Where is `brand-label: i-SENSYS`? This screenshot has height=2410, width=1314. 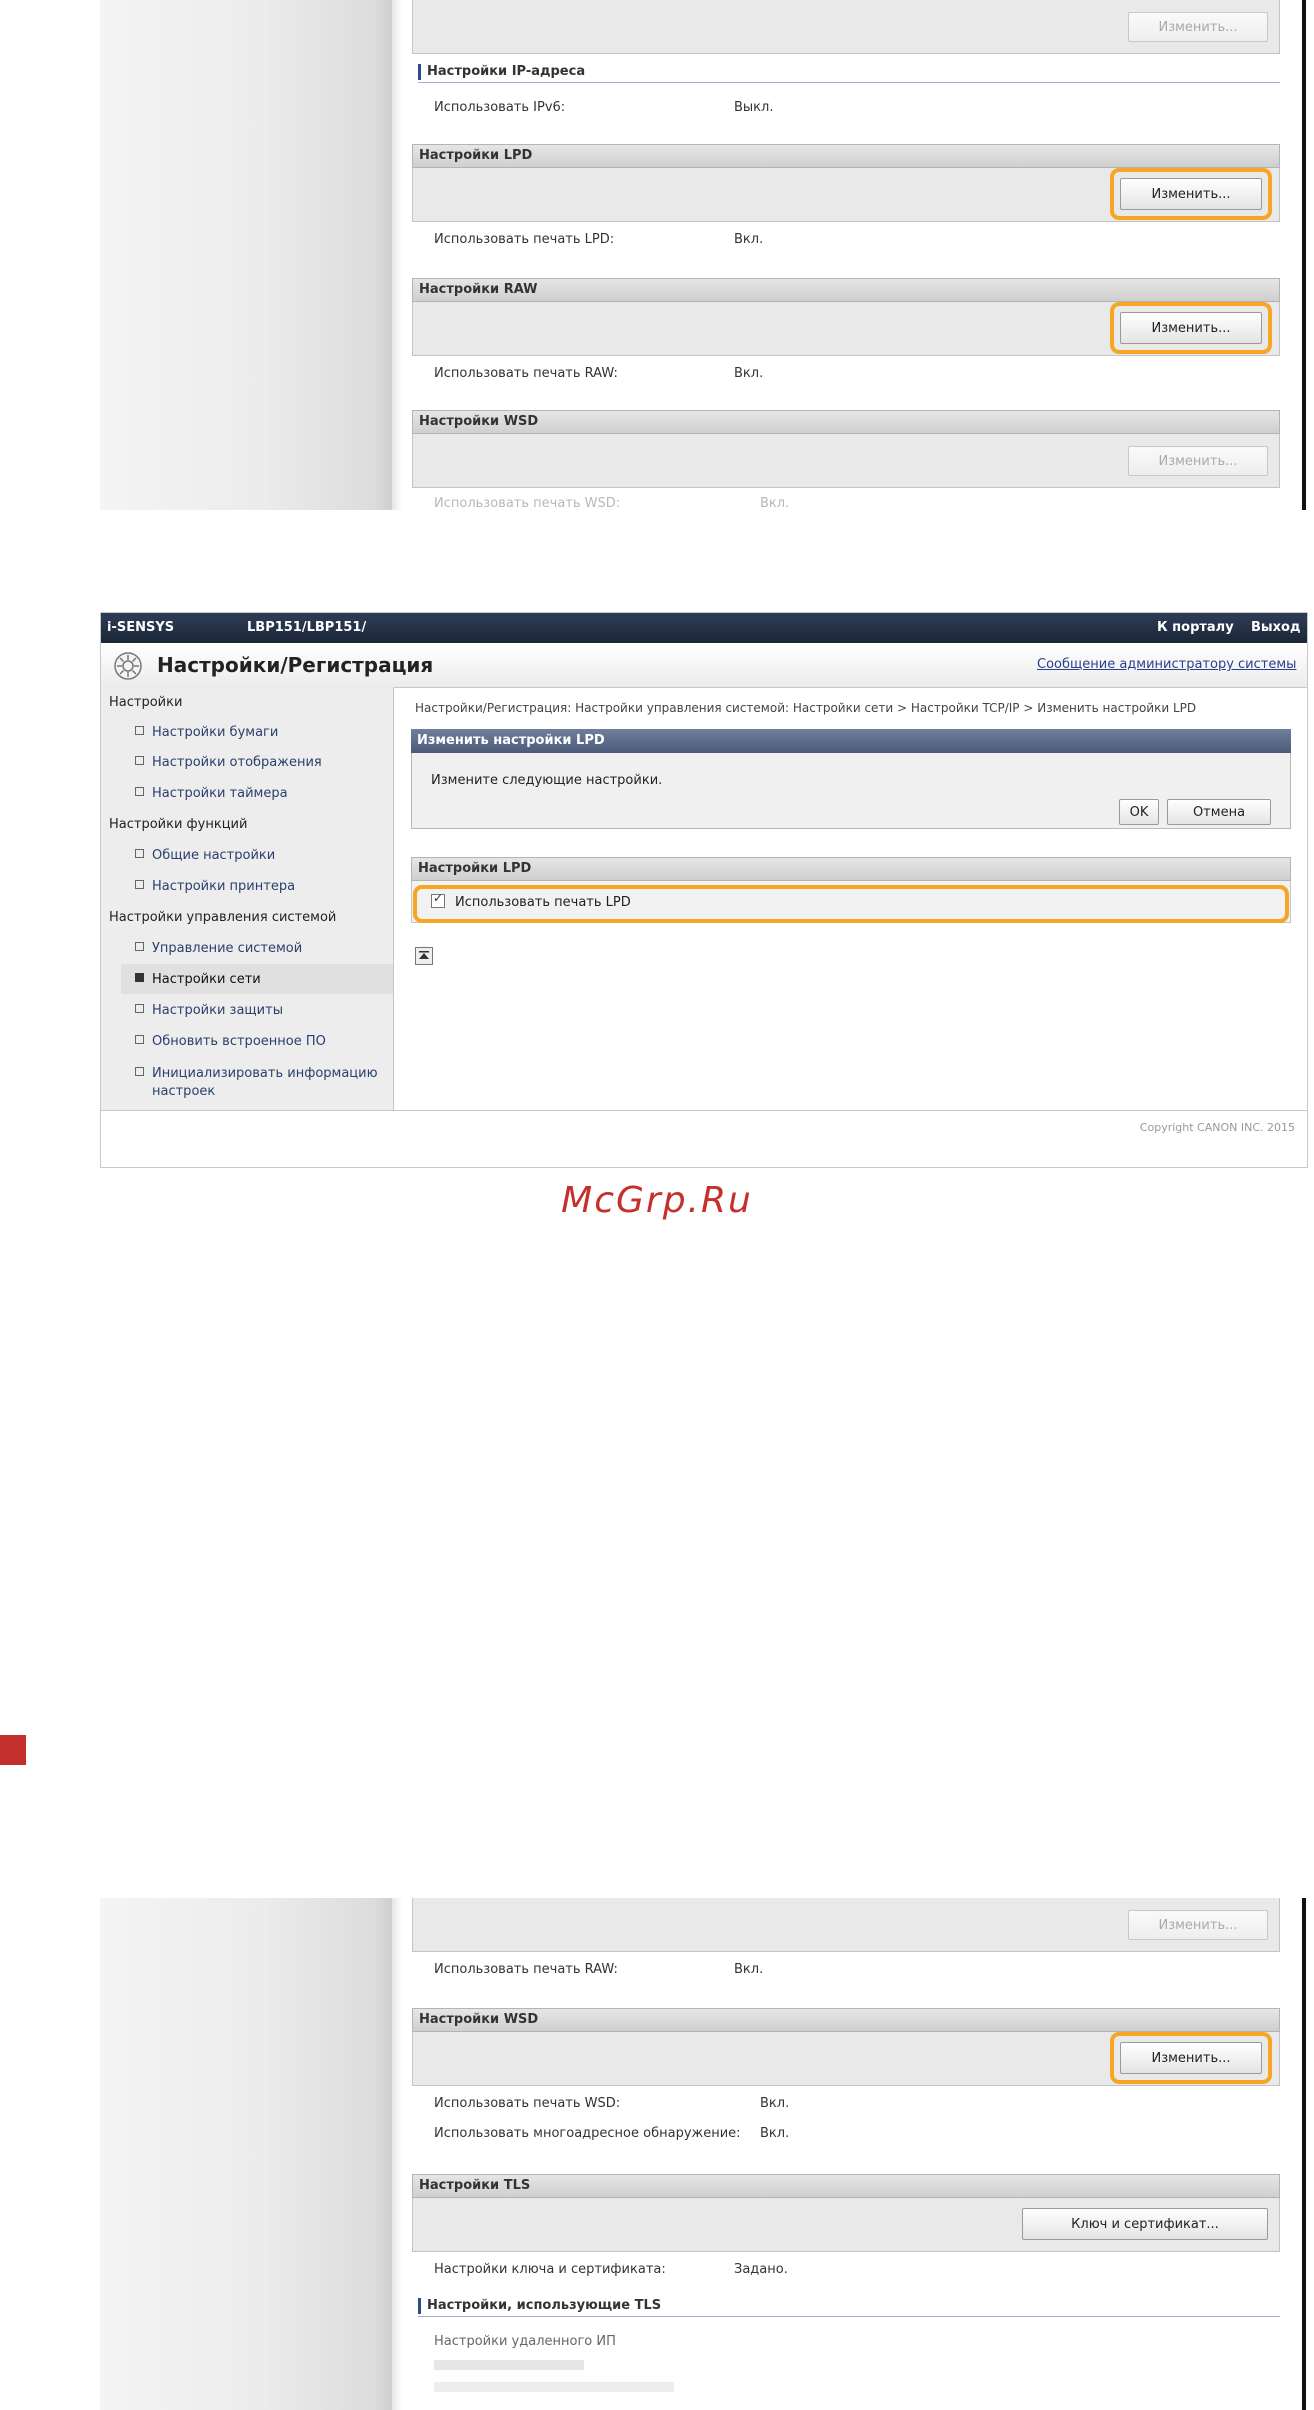
brand-label: i-SENSYS is located at coordinates (141, 627).